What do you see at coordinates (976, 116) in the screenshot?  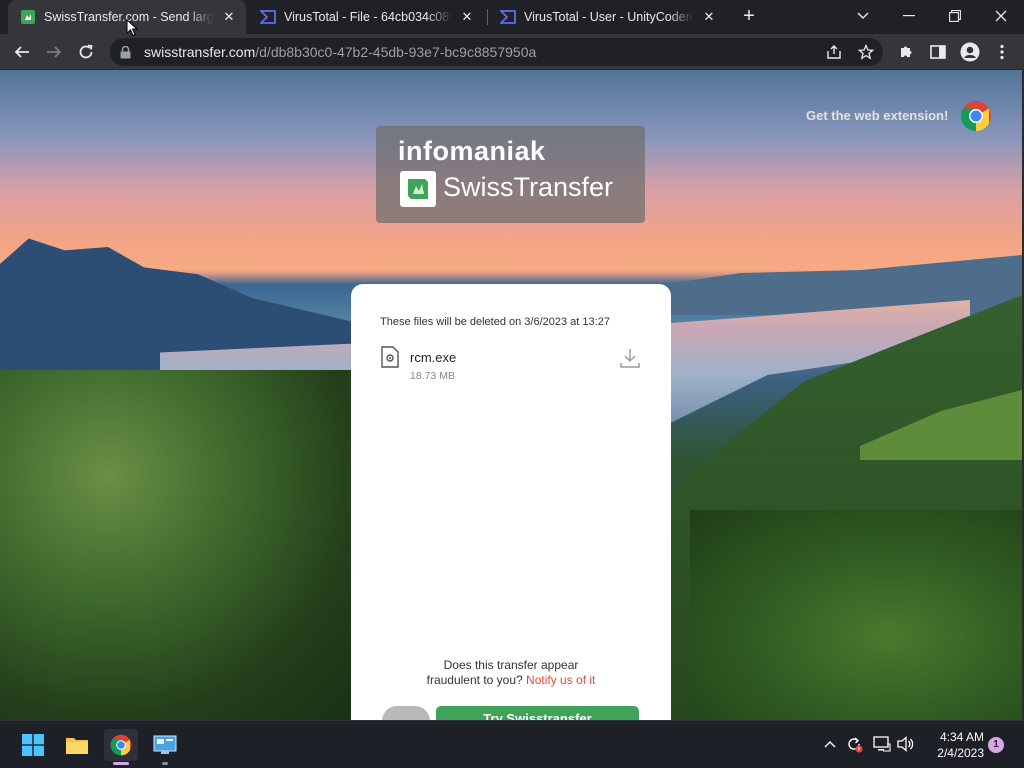 I see `chrome-logo-icon` at bounding box center [976, 116].